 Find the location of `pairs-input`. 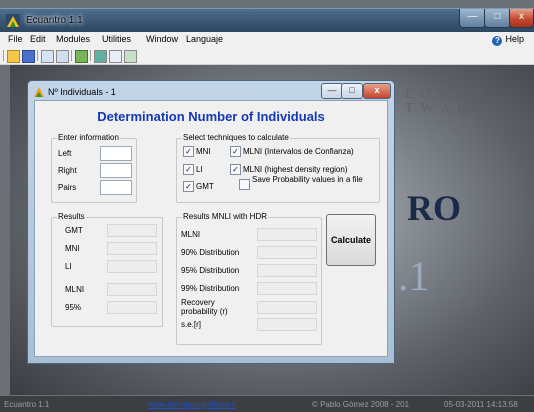

pairs-input is located at coordinates (116, 187).